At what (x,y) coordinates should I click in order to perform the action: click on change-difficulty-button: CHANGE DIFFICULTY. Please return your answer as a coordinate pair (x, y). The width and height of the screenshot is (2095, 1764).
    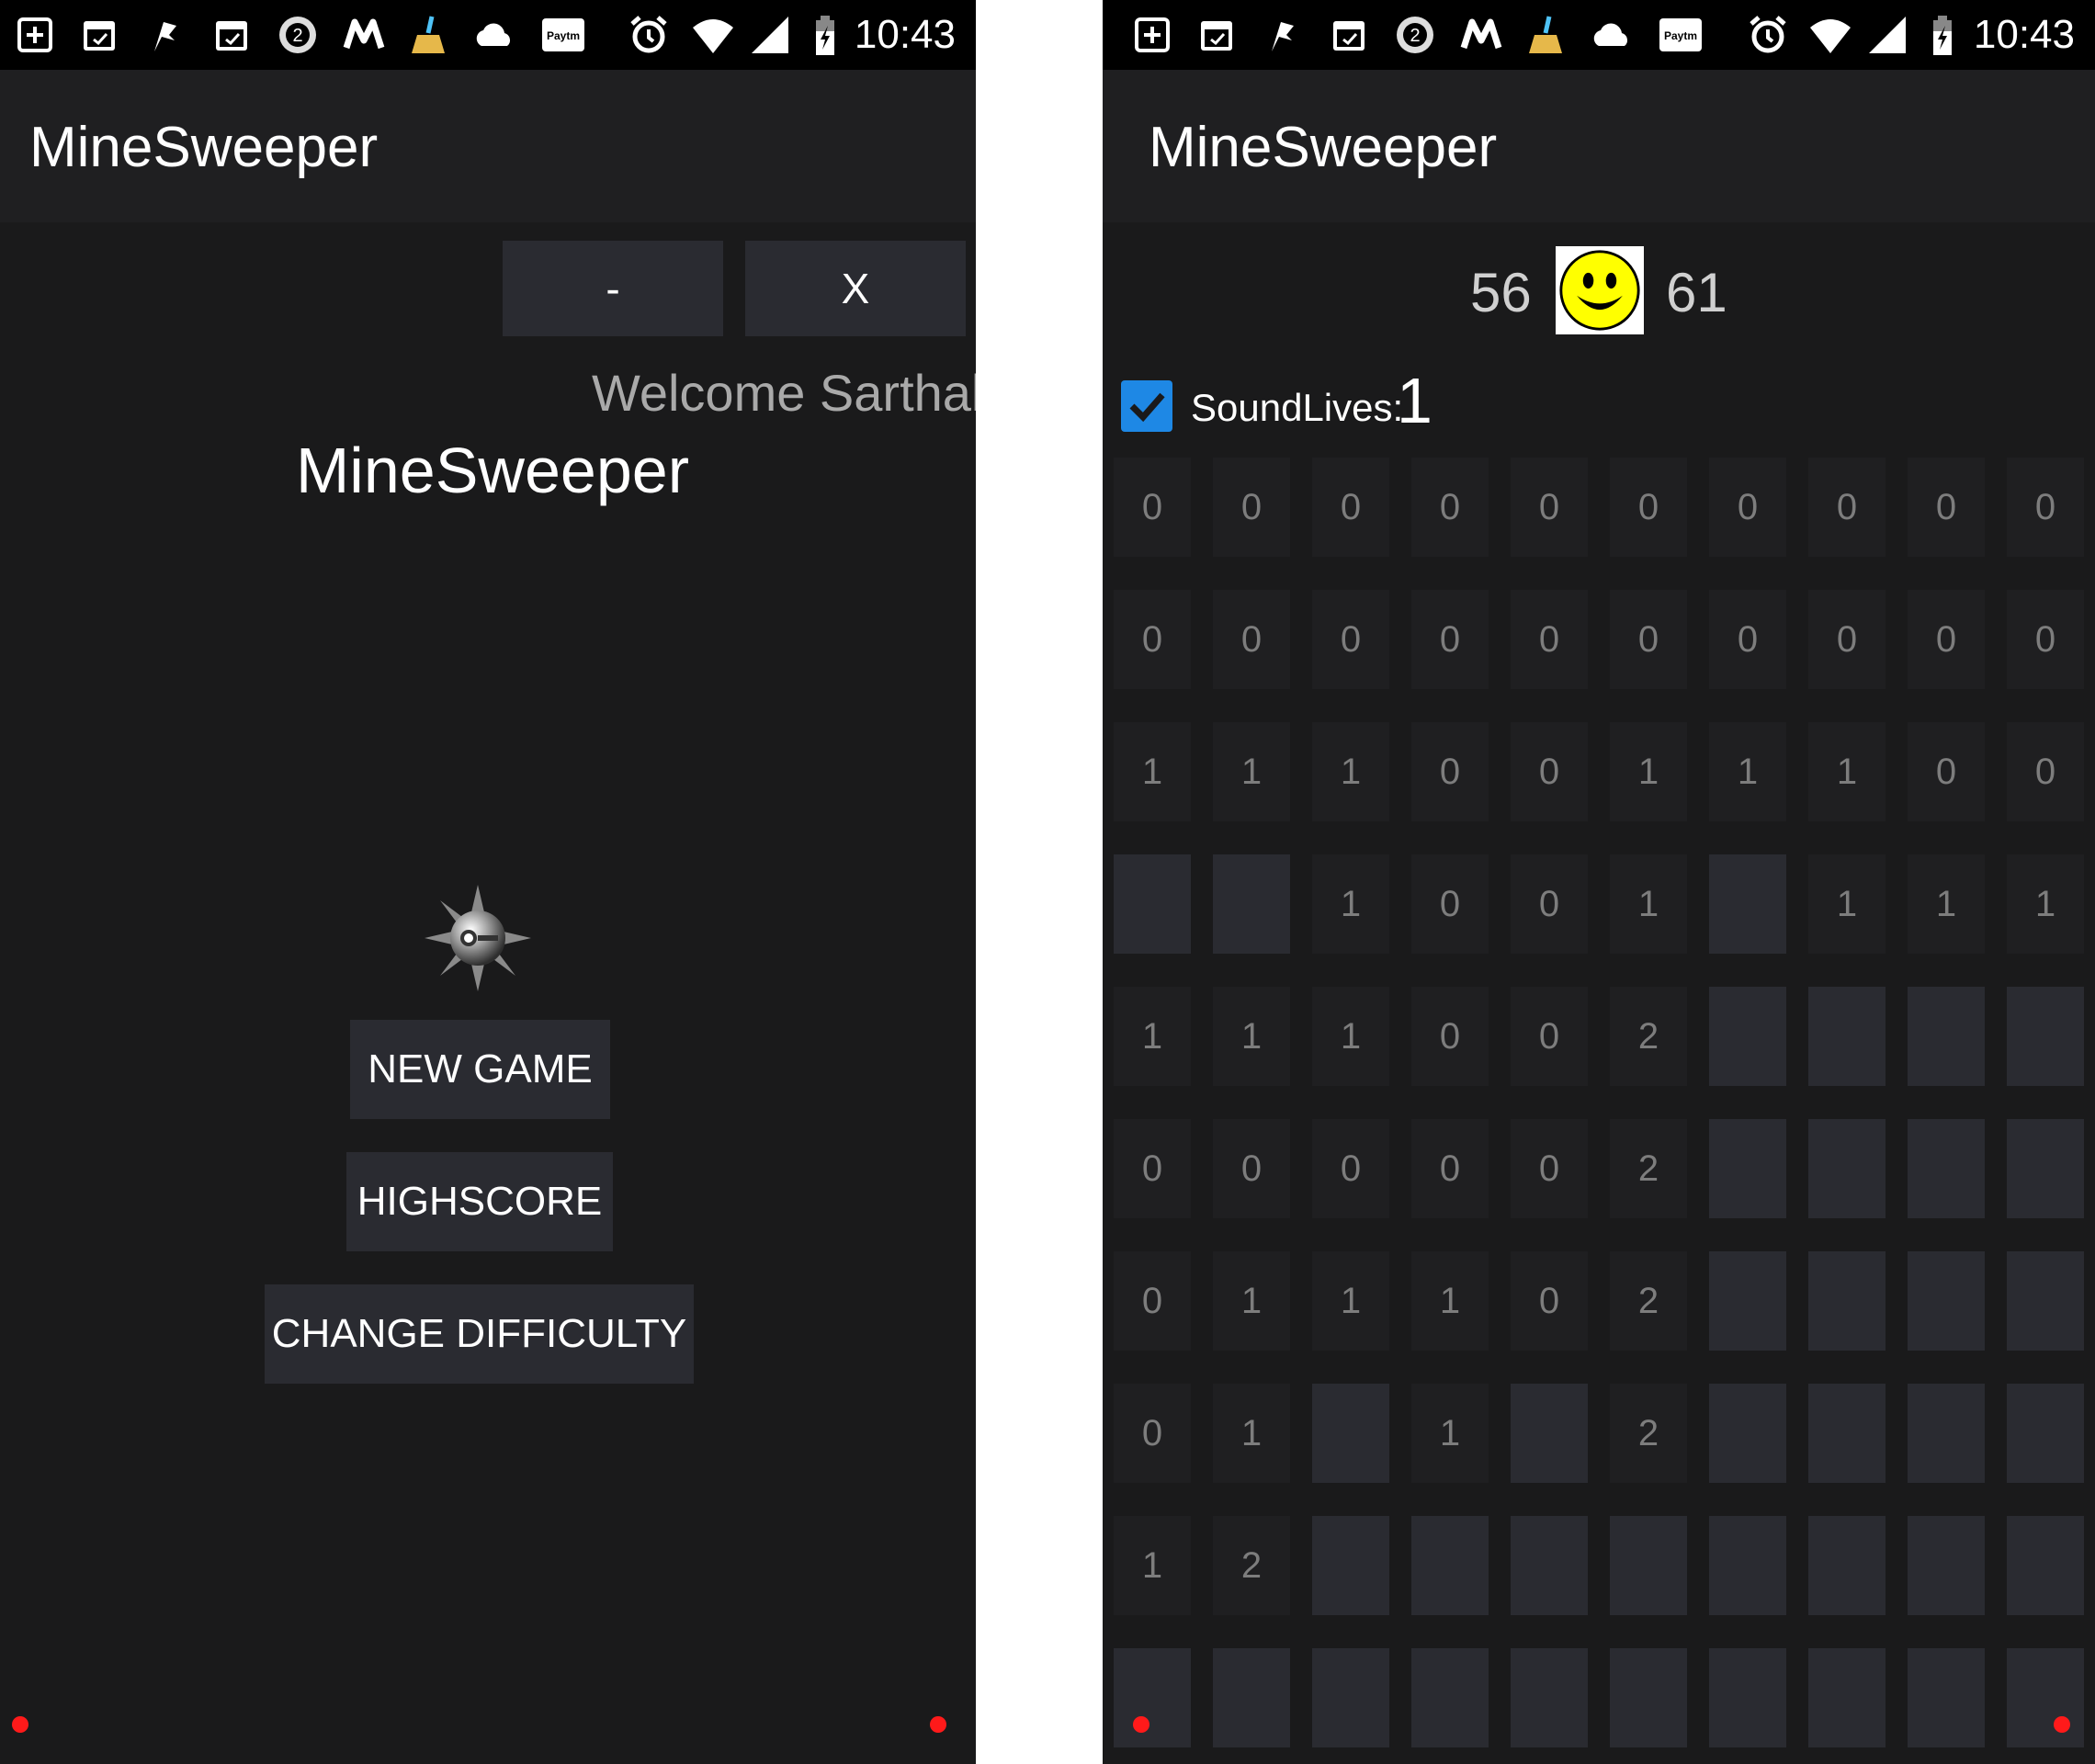
    Looking at the image, I should click on (479, 1334).